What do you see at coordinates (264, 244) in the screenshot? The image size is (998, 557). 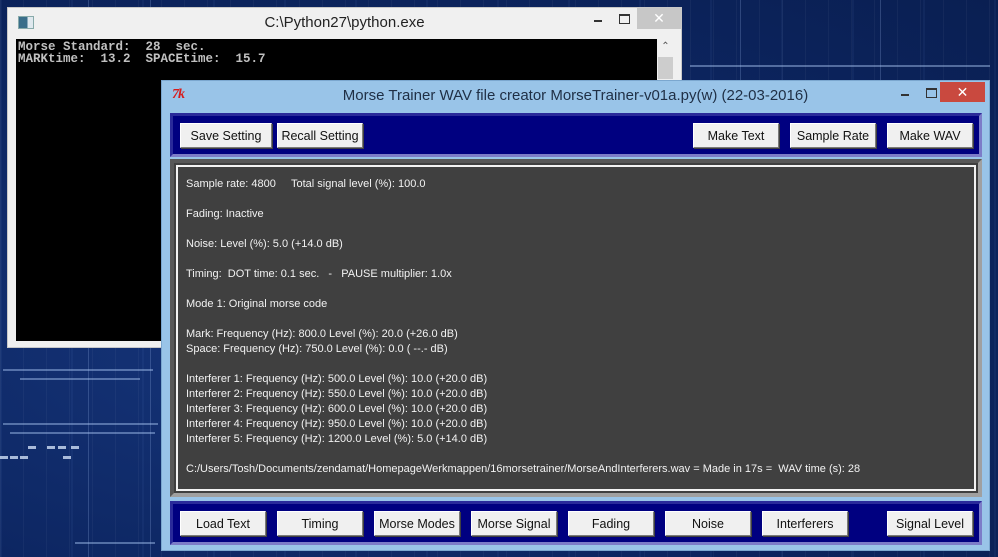 I see `noise-line: Noise: Level (%): 5.0 (+14.0 dB)` at bounding box center [264, 244].